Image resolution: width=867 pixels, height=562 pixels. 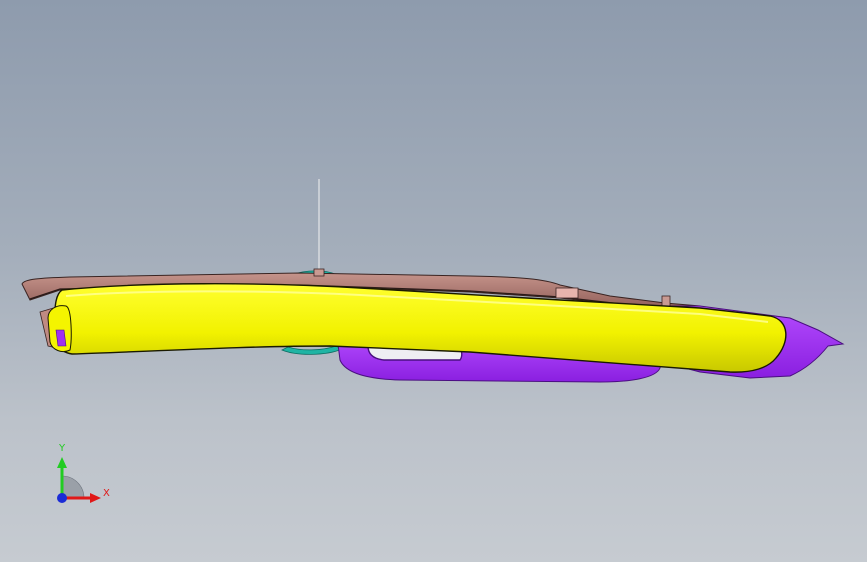 What do you see at coordinates (62, 448) in the screenshot?
I see `y-axis-label: Y` at bounding box center [62, 448].